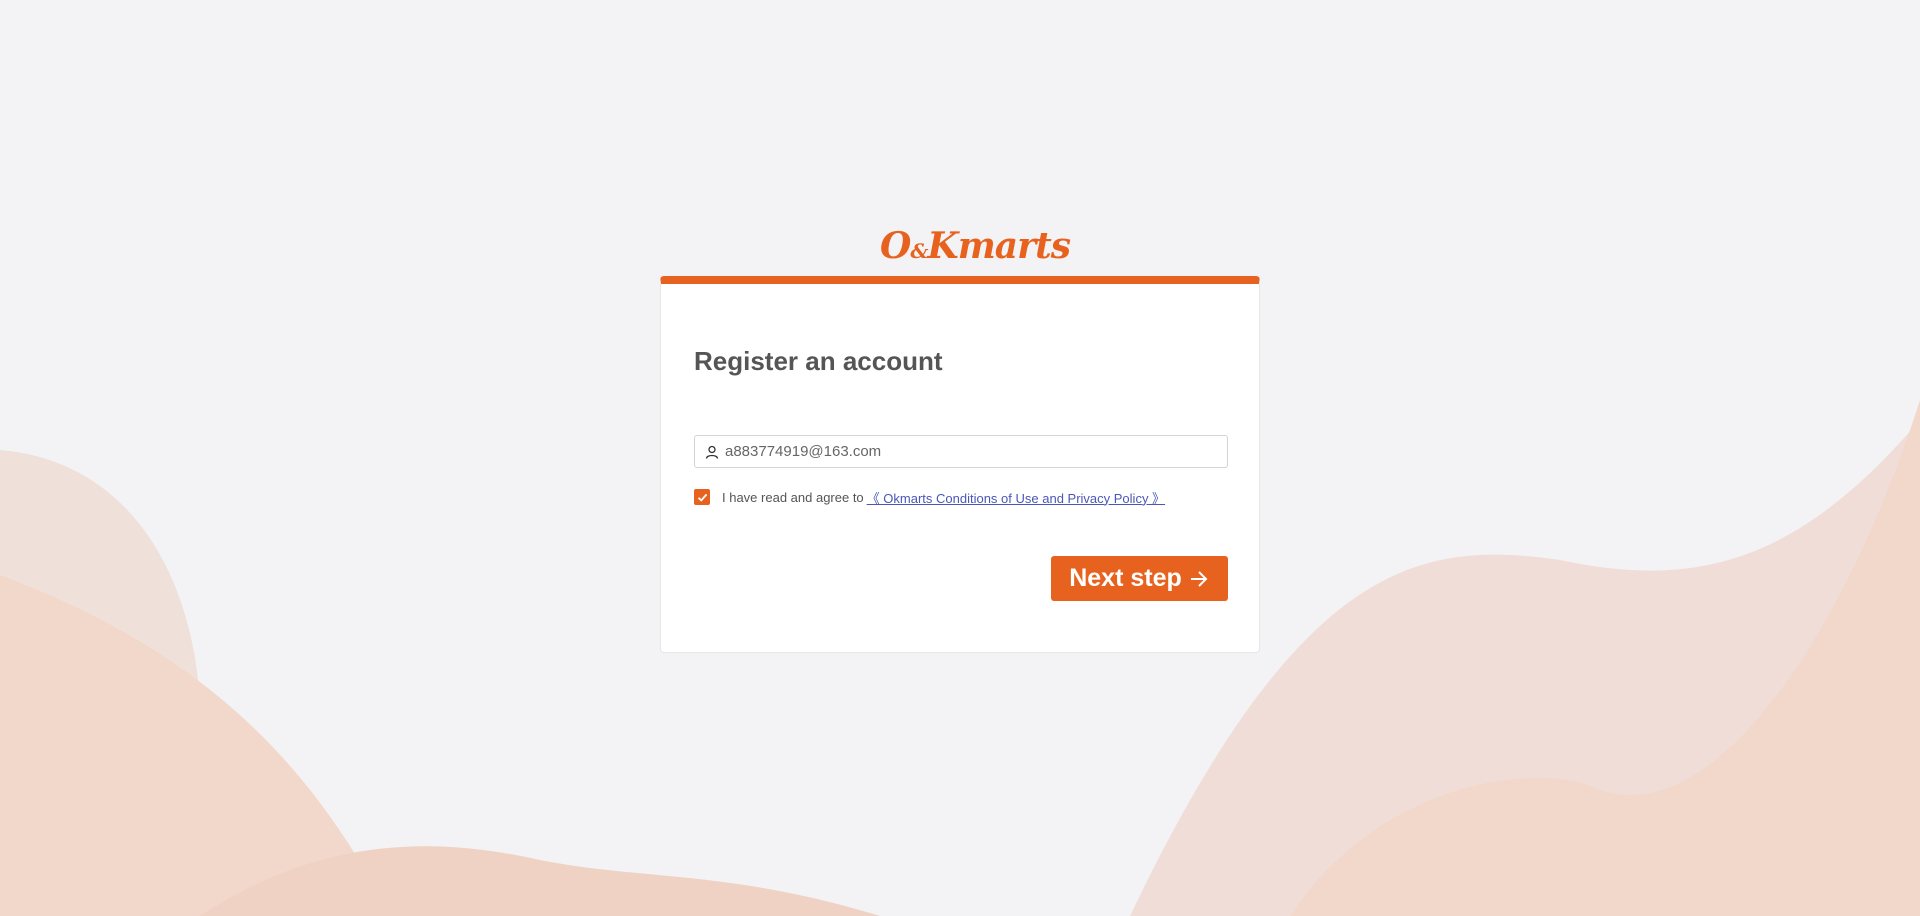 Image resolution: width=1920 pixels, height=916 pixels. I want to click on logo-letter-o: O, so click(895, 246).